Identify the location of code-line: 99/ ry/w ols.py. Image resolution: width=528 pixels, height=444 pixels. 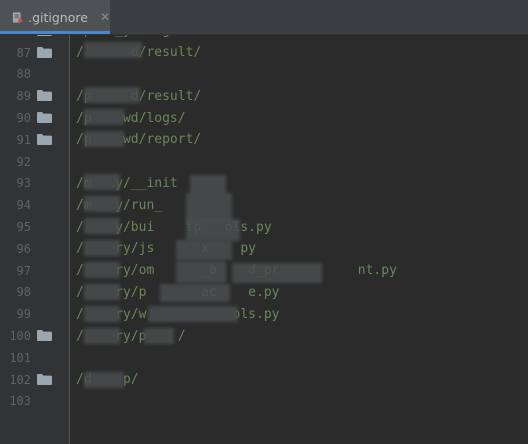
(264, 314).